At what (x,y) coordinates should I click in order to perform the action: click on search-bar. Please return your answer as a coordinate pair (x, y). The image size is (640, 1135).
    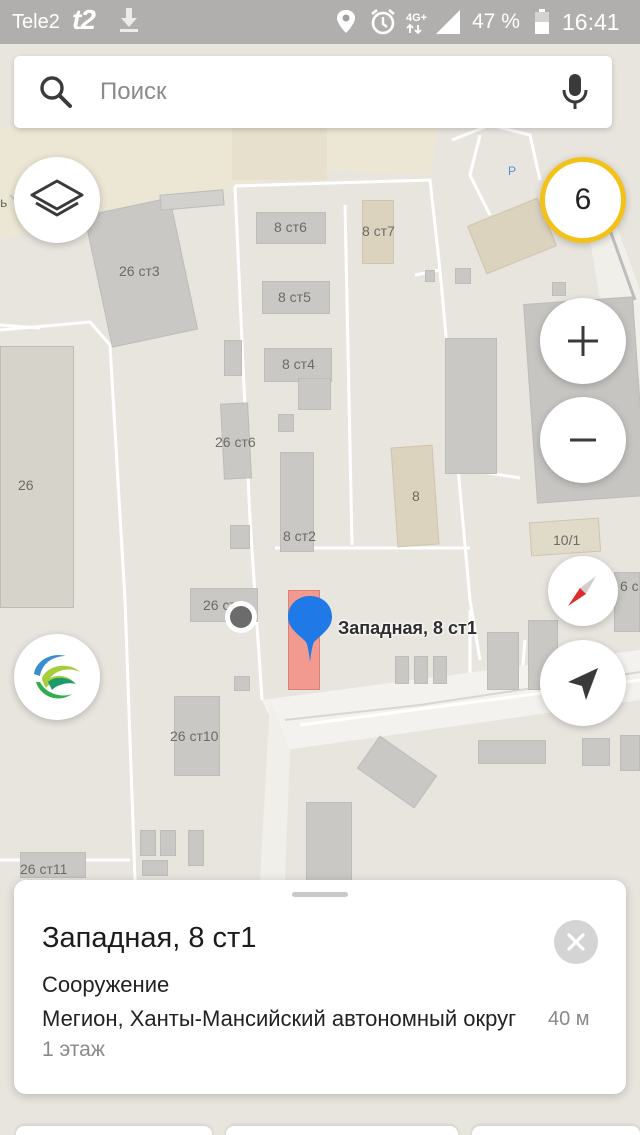
    Looking at the image, I should click on (313, 92).